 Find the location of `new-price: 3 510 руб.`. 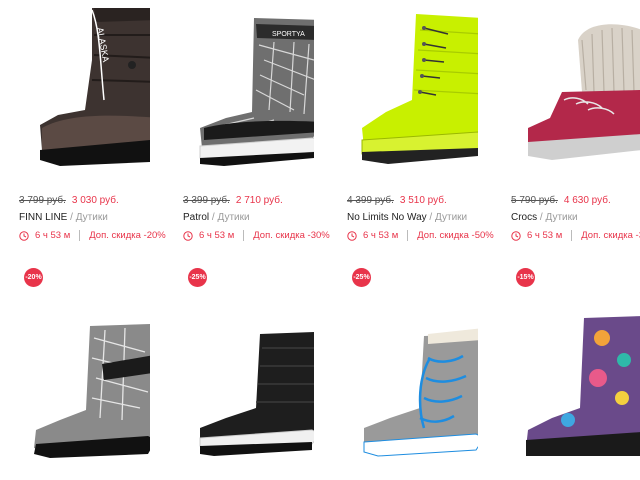

new-price: 3 510 руб. is located at coordinates (423, 200).